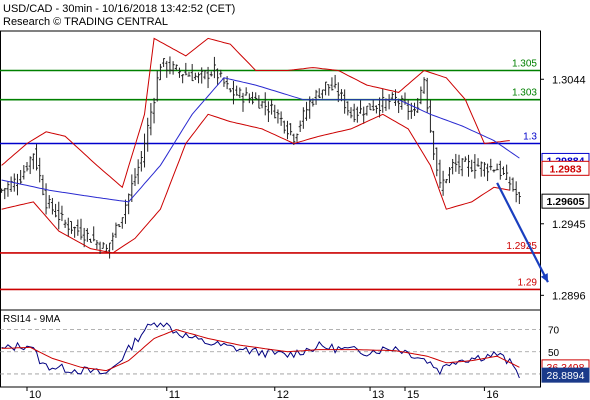 The height and width of the screenshot is (400, 590). Describe the element at coordinates (528, 282) in the screenshot. I see `level-label-4: 1.29` at that location.